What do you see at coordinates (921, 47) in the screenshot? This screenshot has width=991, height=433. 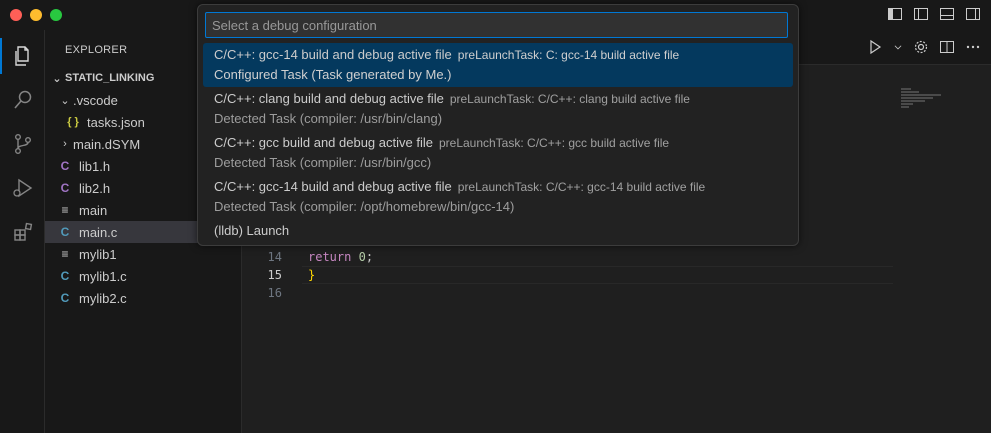 I see `gear-icon` at bounding box center [921, 47].